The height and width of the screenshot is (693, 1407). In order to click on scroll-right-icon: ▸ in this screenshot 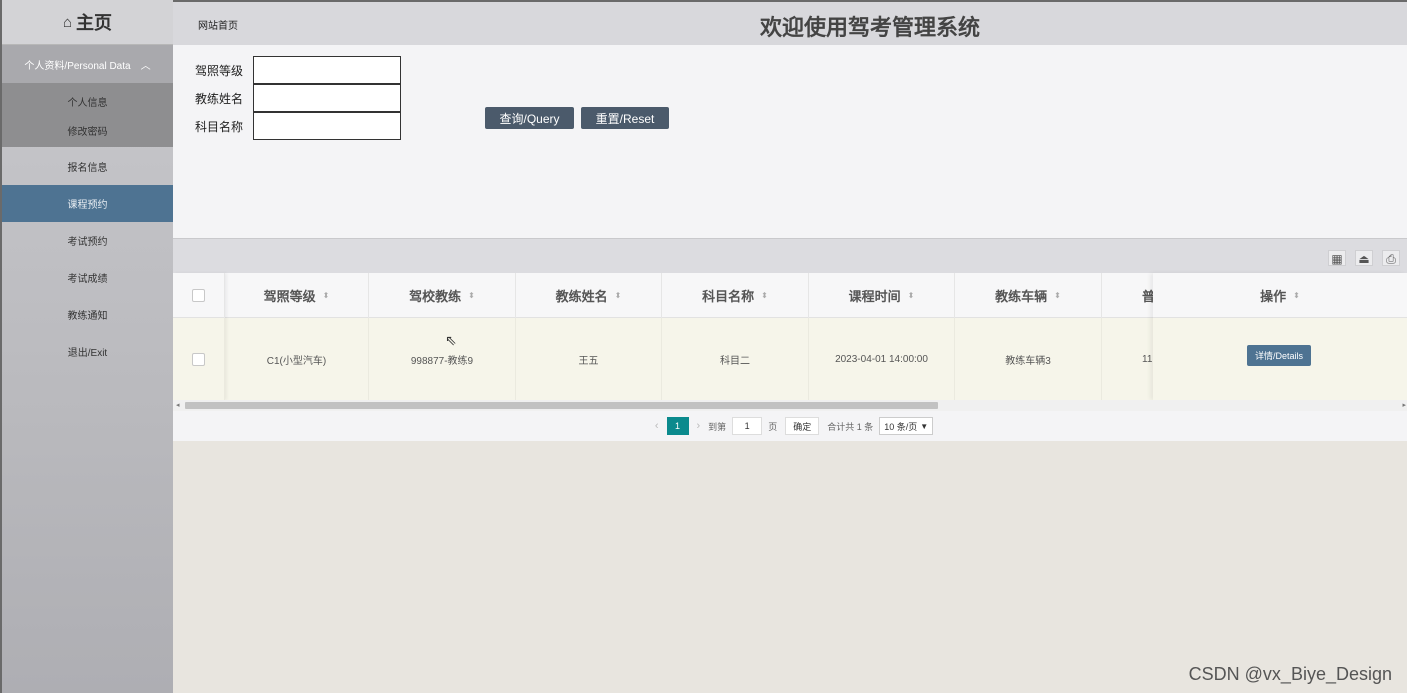, I will do `click(1404, 405)`.